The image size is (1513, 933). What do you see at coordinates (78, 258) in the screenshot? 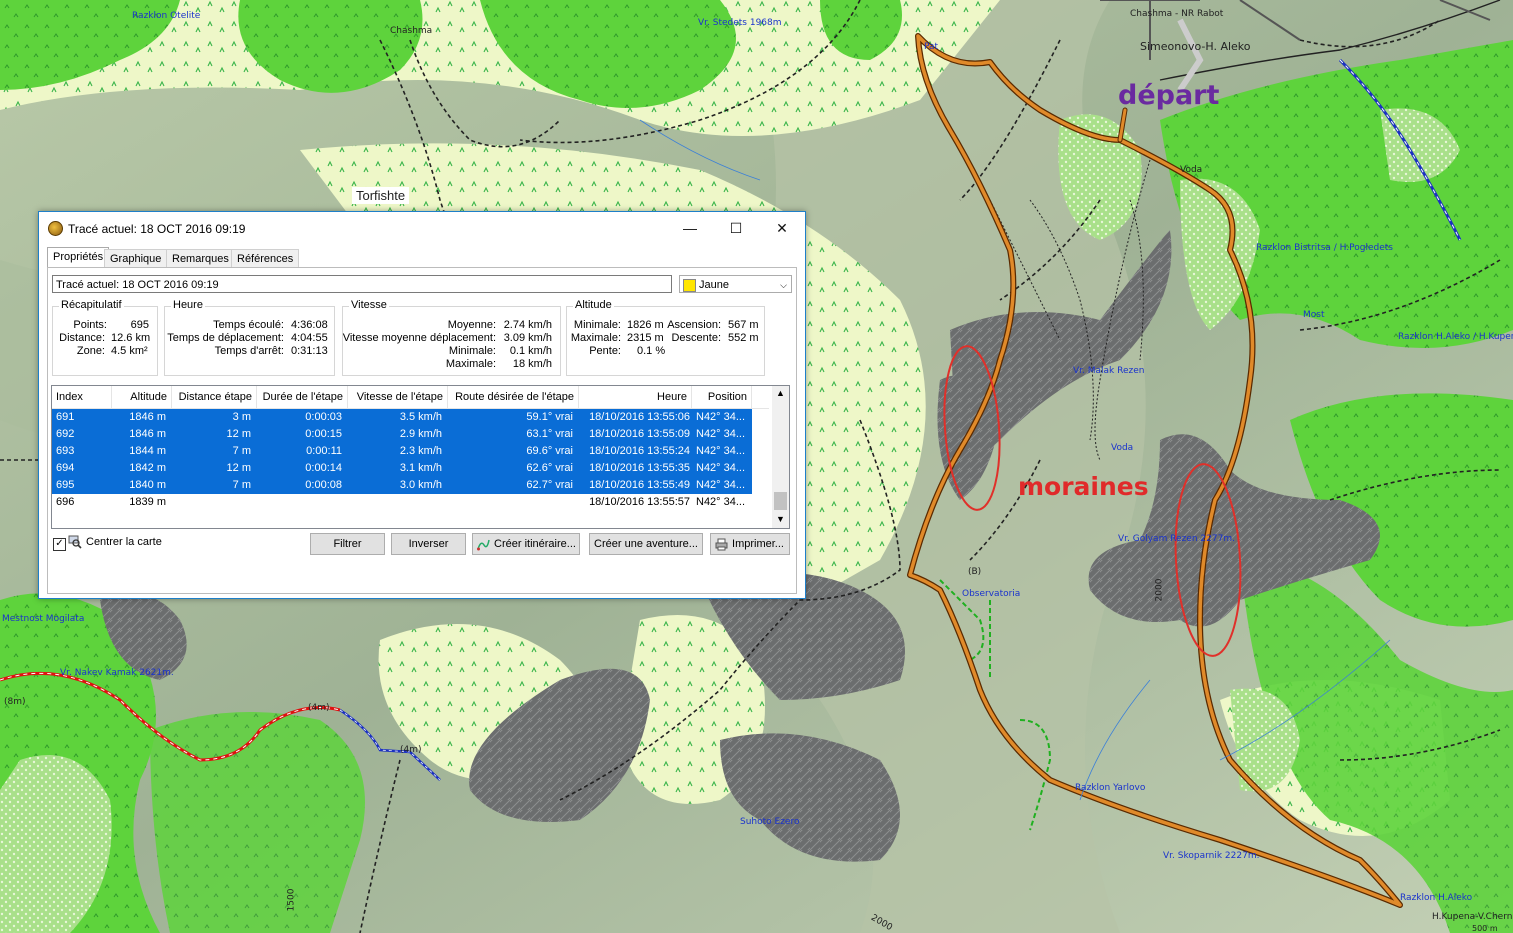
I see `tab-proprietes: Propriétés` at bounding box center [78, 258].